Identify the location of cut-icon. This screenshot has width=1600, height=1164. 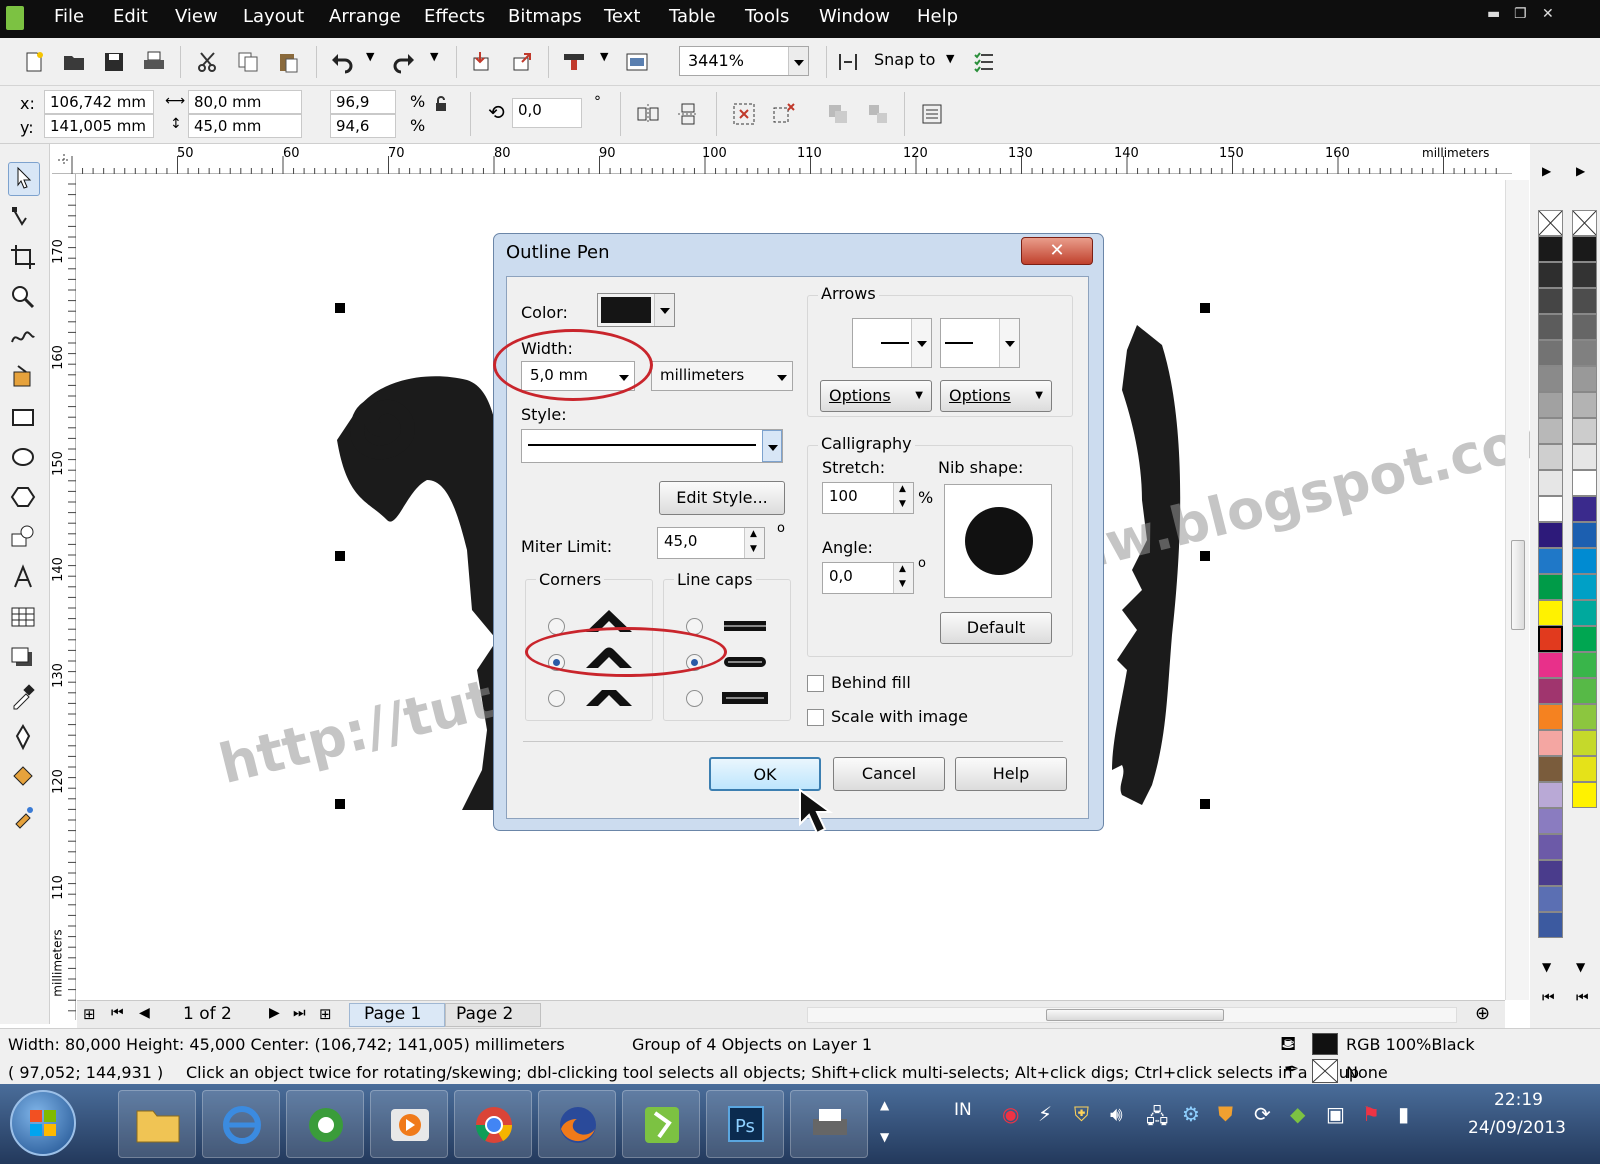
(208, 62).